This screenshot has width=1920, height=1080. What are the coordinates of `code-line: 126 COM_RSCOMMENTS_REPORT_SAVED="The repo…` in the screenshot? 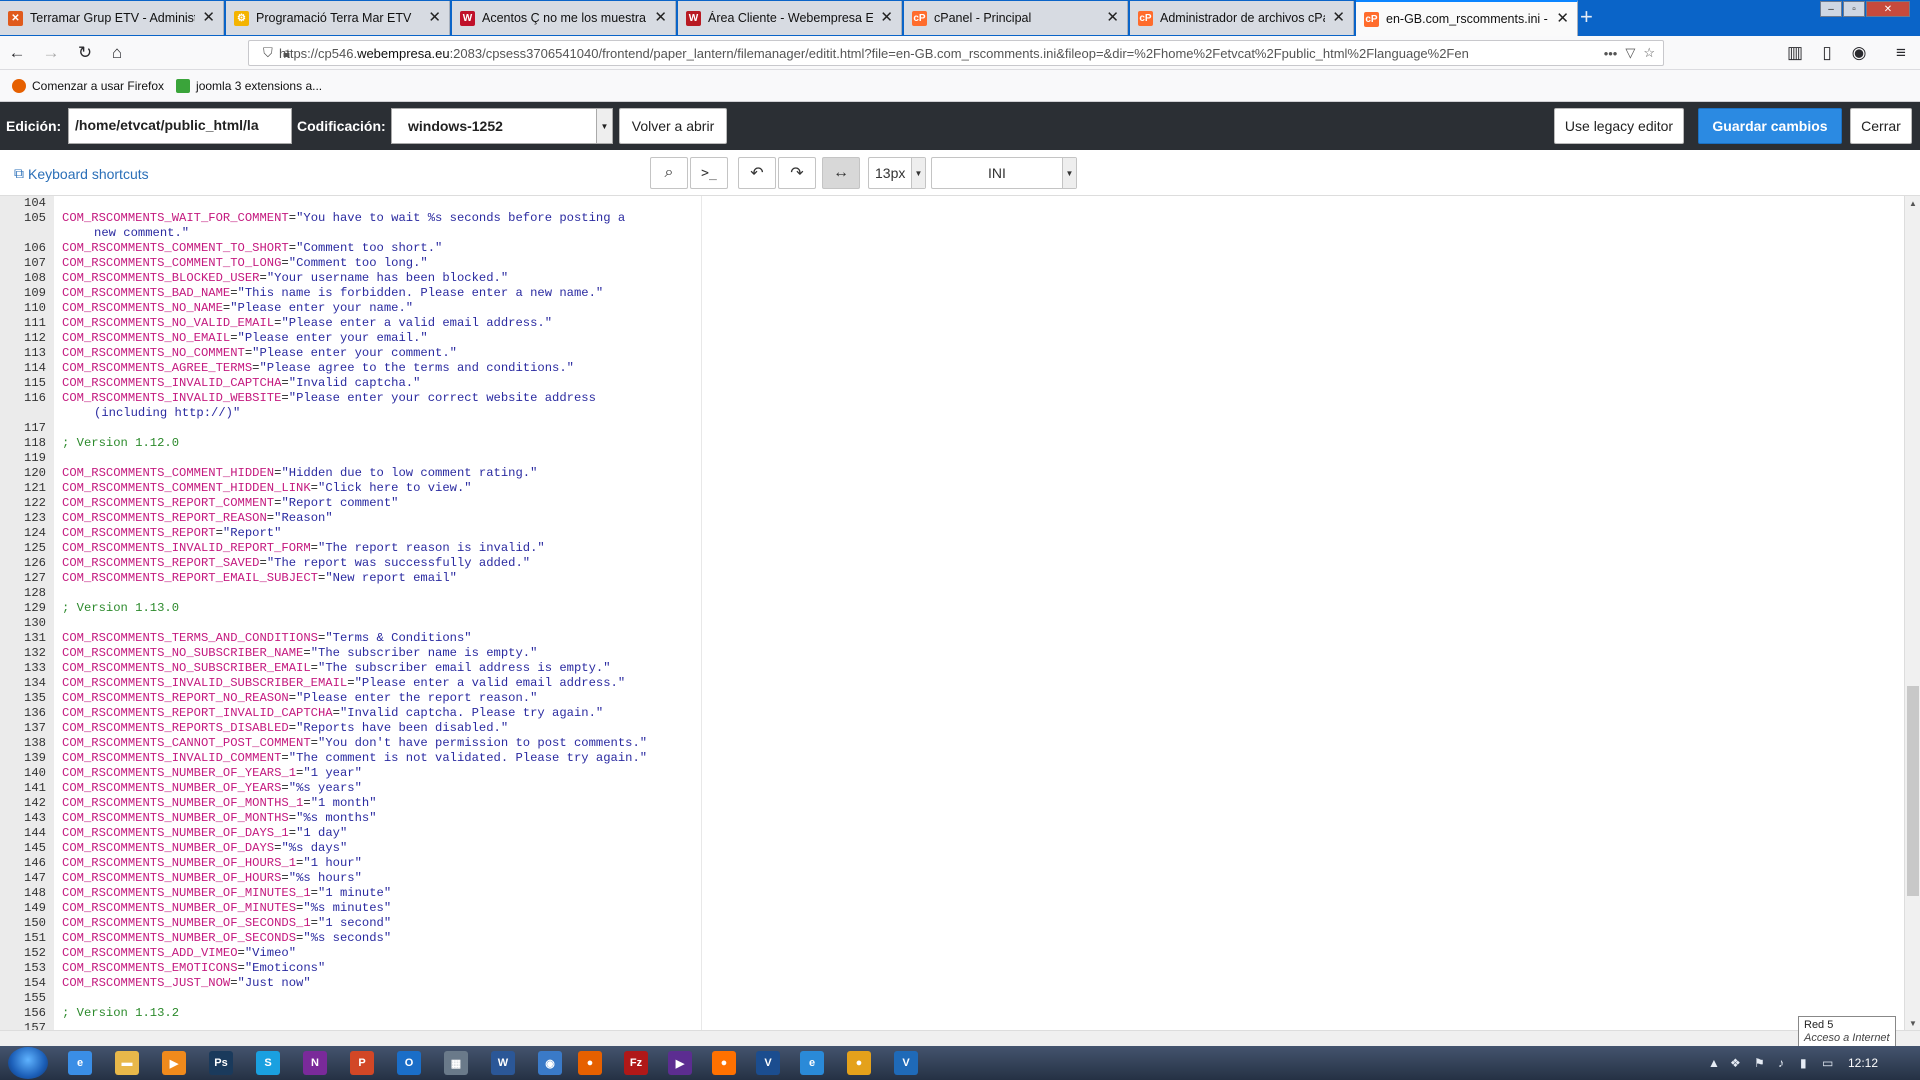 It's located at (950, 563).